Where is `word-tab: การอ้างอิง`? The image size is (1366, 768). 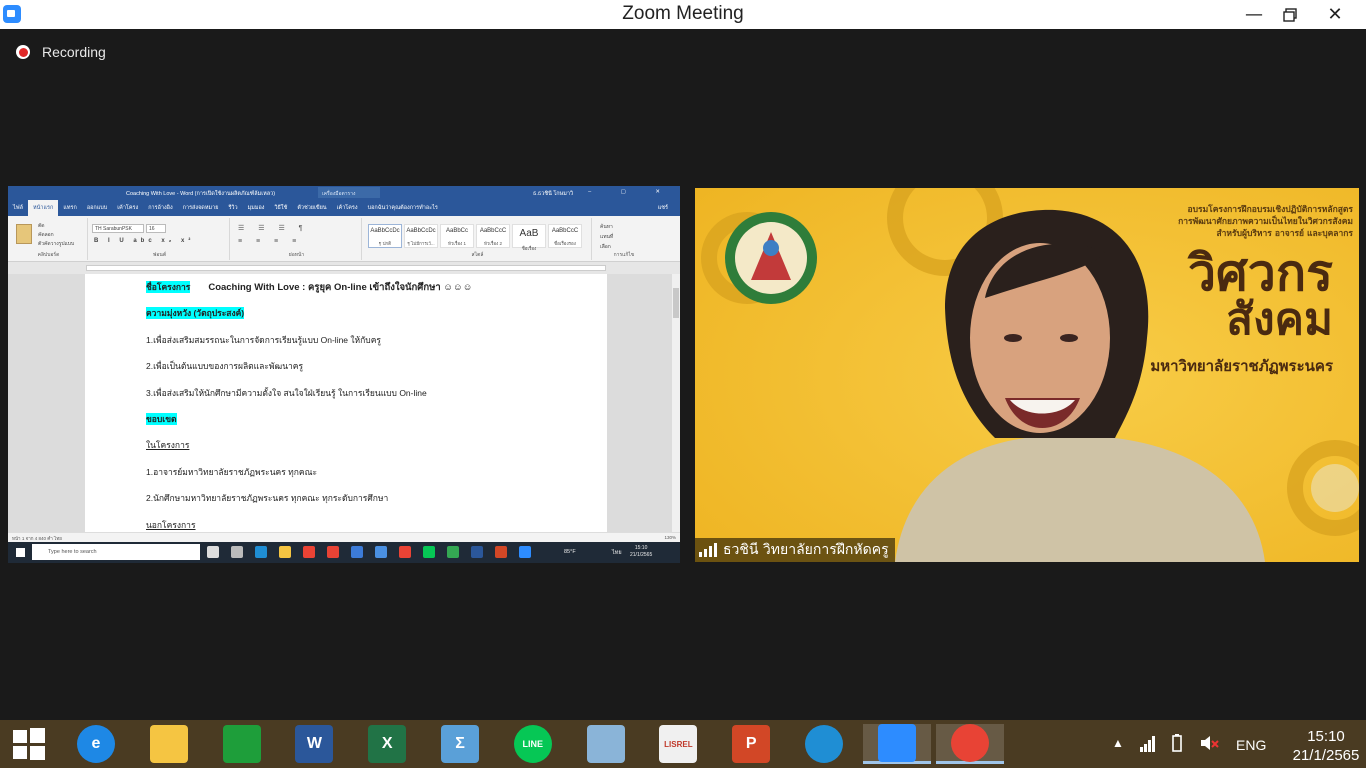
word-tab: การอ้างอิง is located at coordinates (160, 208).